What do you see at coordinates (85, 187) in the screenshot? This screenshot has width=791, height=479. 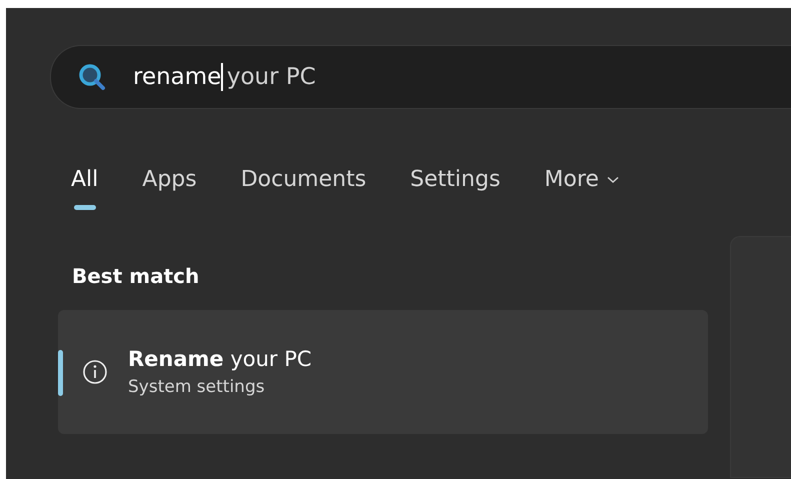 I see `filter-tab: All` at bounding box center [85, 187].